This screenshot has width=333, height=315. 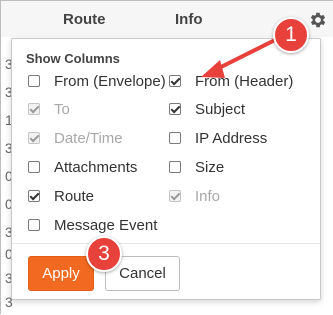 I want to click on divider, so click(x=166, y=243).